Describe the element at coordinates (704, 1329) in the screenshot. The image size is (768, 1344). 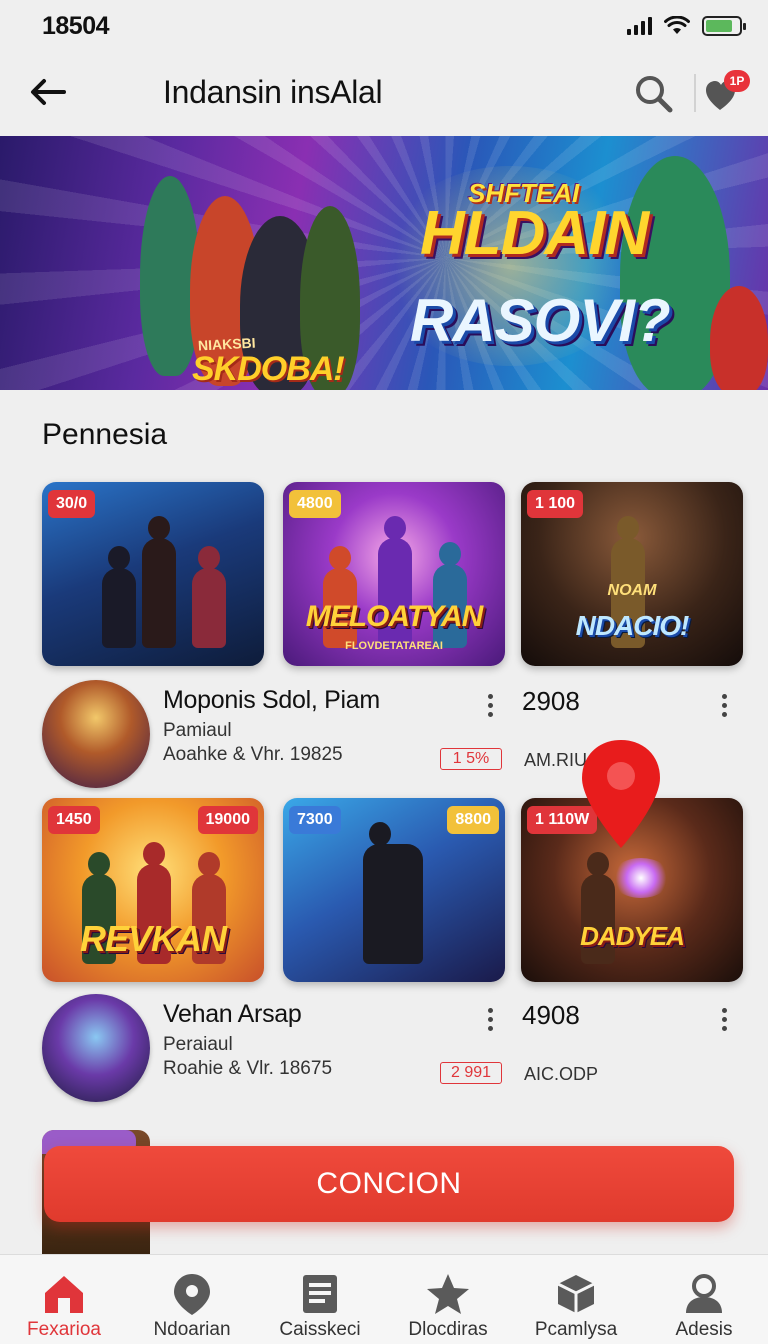
I see `nav-label: Adesis` at that location.